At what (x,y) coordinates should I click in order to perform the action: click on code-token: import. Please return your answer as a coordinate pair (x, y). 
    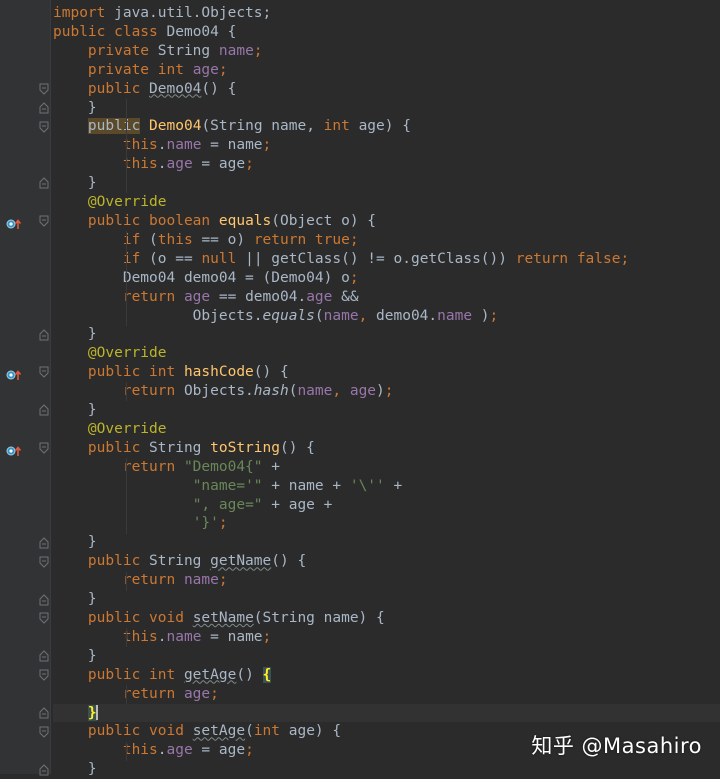
    Looking at the image, I should click on (84, 13).